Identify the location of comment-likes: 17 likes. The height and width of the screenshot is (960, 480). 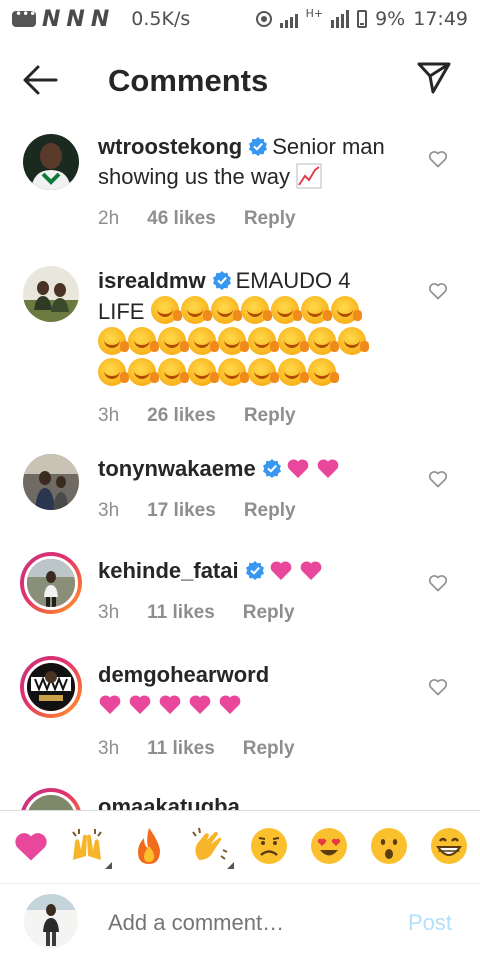
(181, 511).